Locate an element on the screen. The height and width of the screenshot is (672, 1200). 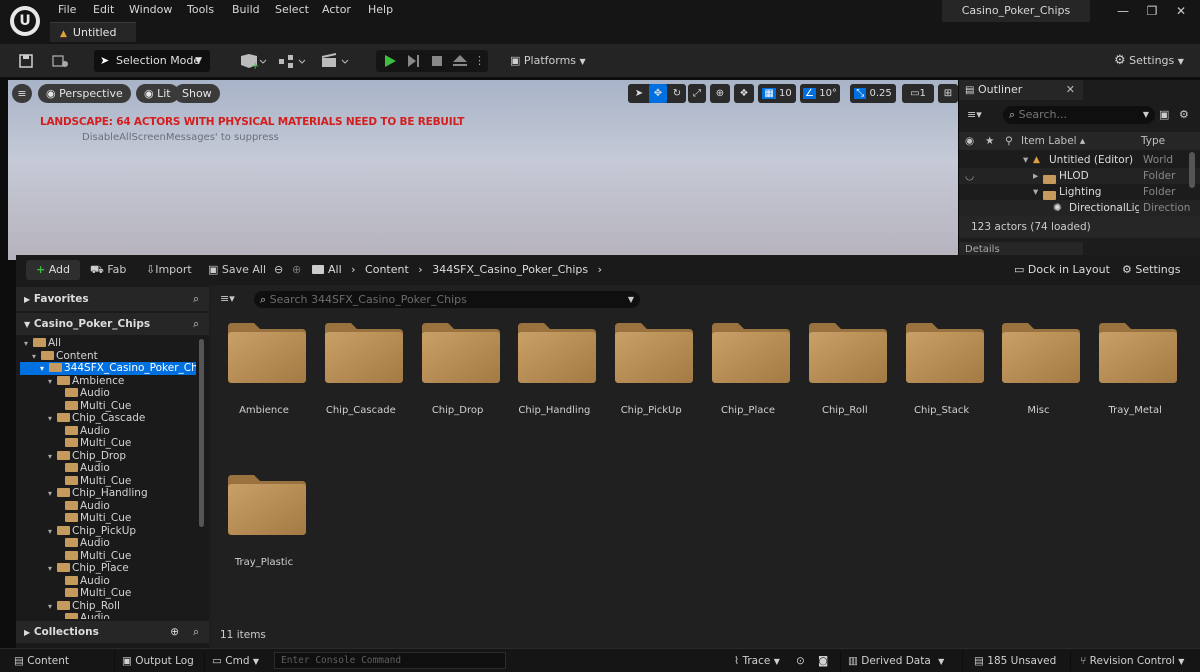
platforms-button: ▣ Platforms ▼ is located at coordinates (550, 61).